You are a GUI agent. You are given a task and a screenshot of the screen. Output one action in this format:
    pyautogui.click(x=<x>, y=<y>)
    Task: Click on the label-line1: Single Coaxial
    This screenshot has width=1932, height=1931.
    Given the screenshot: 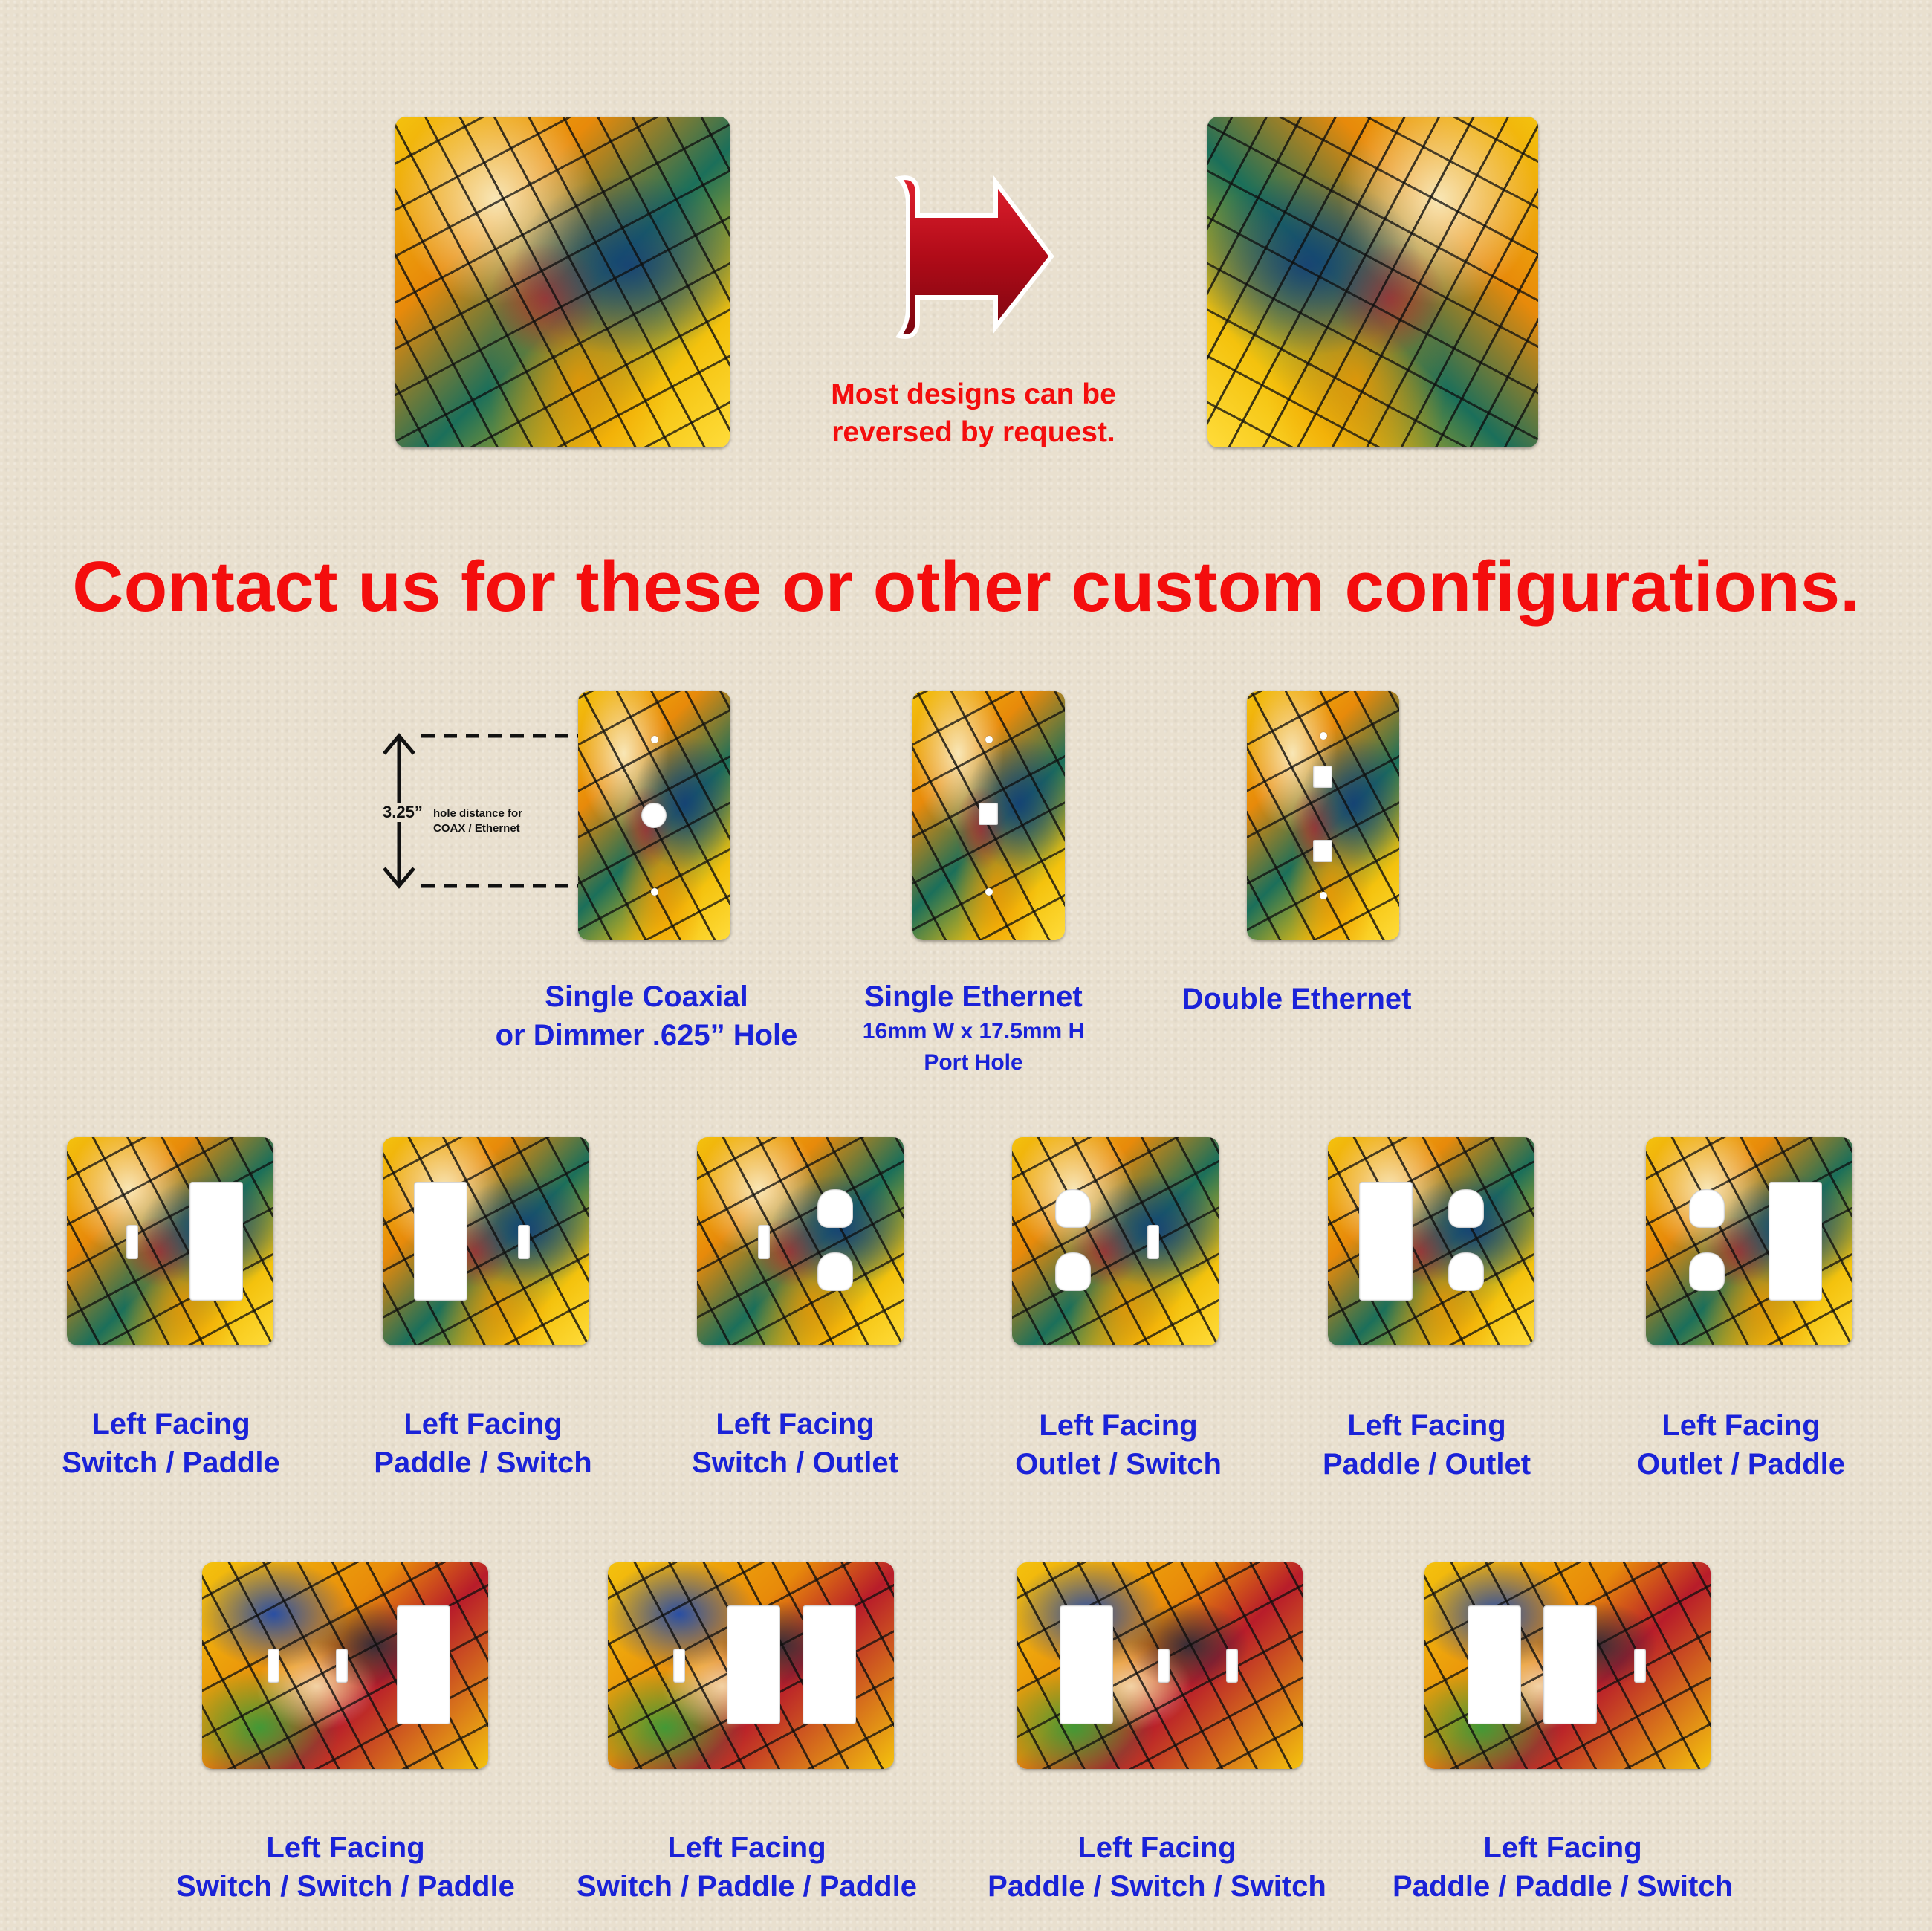 What is the action you would take?
    pyautogui.click(x=646, y=996)
    